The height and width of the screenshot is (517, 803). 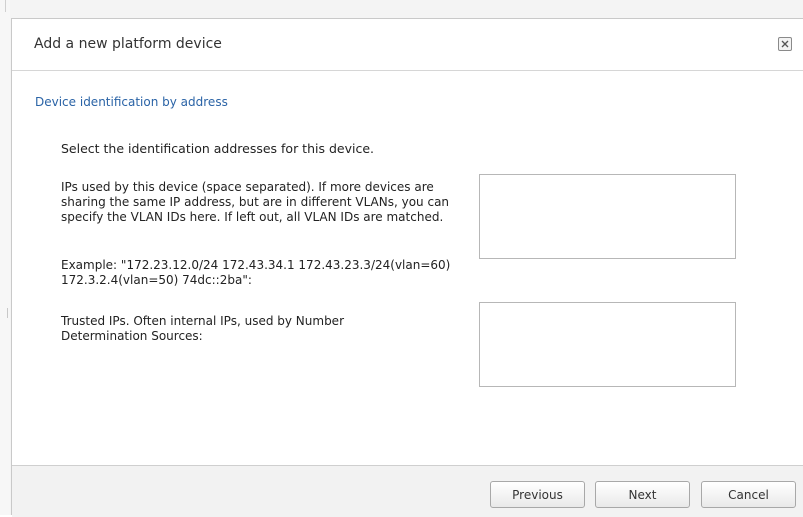 I want to click on section-title: Device identification by address, so click(x=131, y=102).